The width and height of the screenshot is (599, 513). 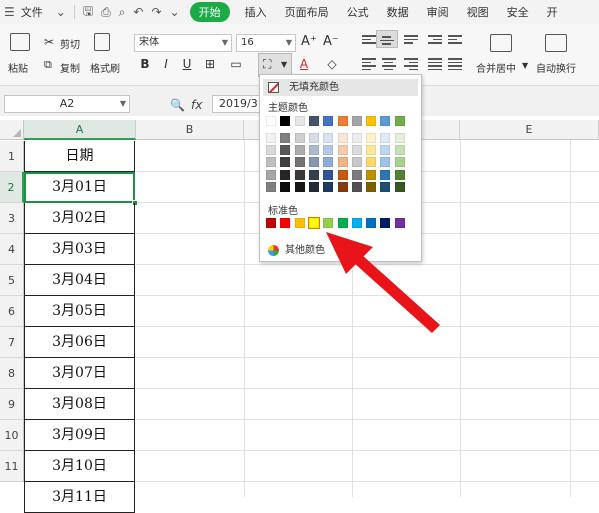 What do you see at coordinates (332, 64) in the screenshot?
I see `clear-format-icon: ◇` at bounding box center [332, 64].